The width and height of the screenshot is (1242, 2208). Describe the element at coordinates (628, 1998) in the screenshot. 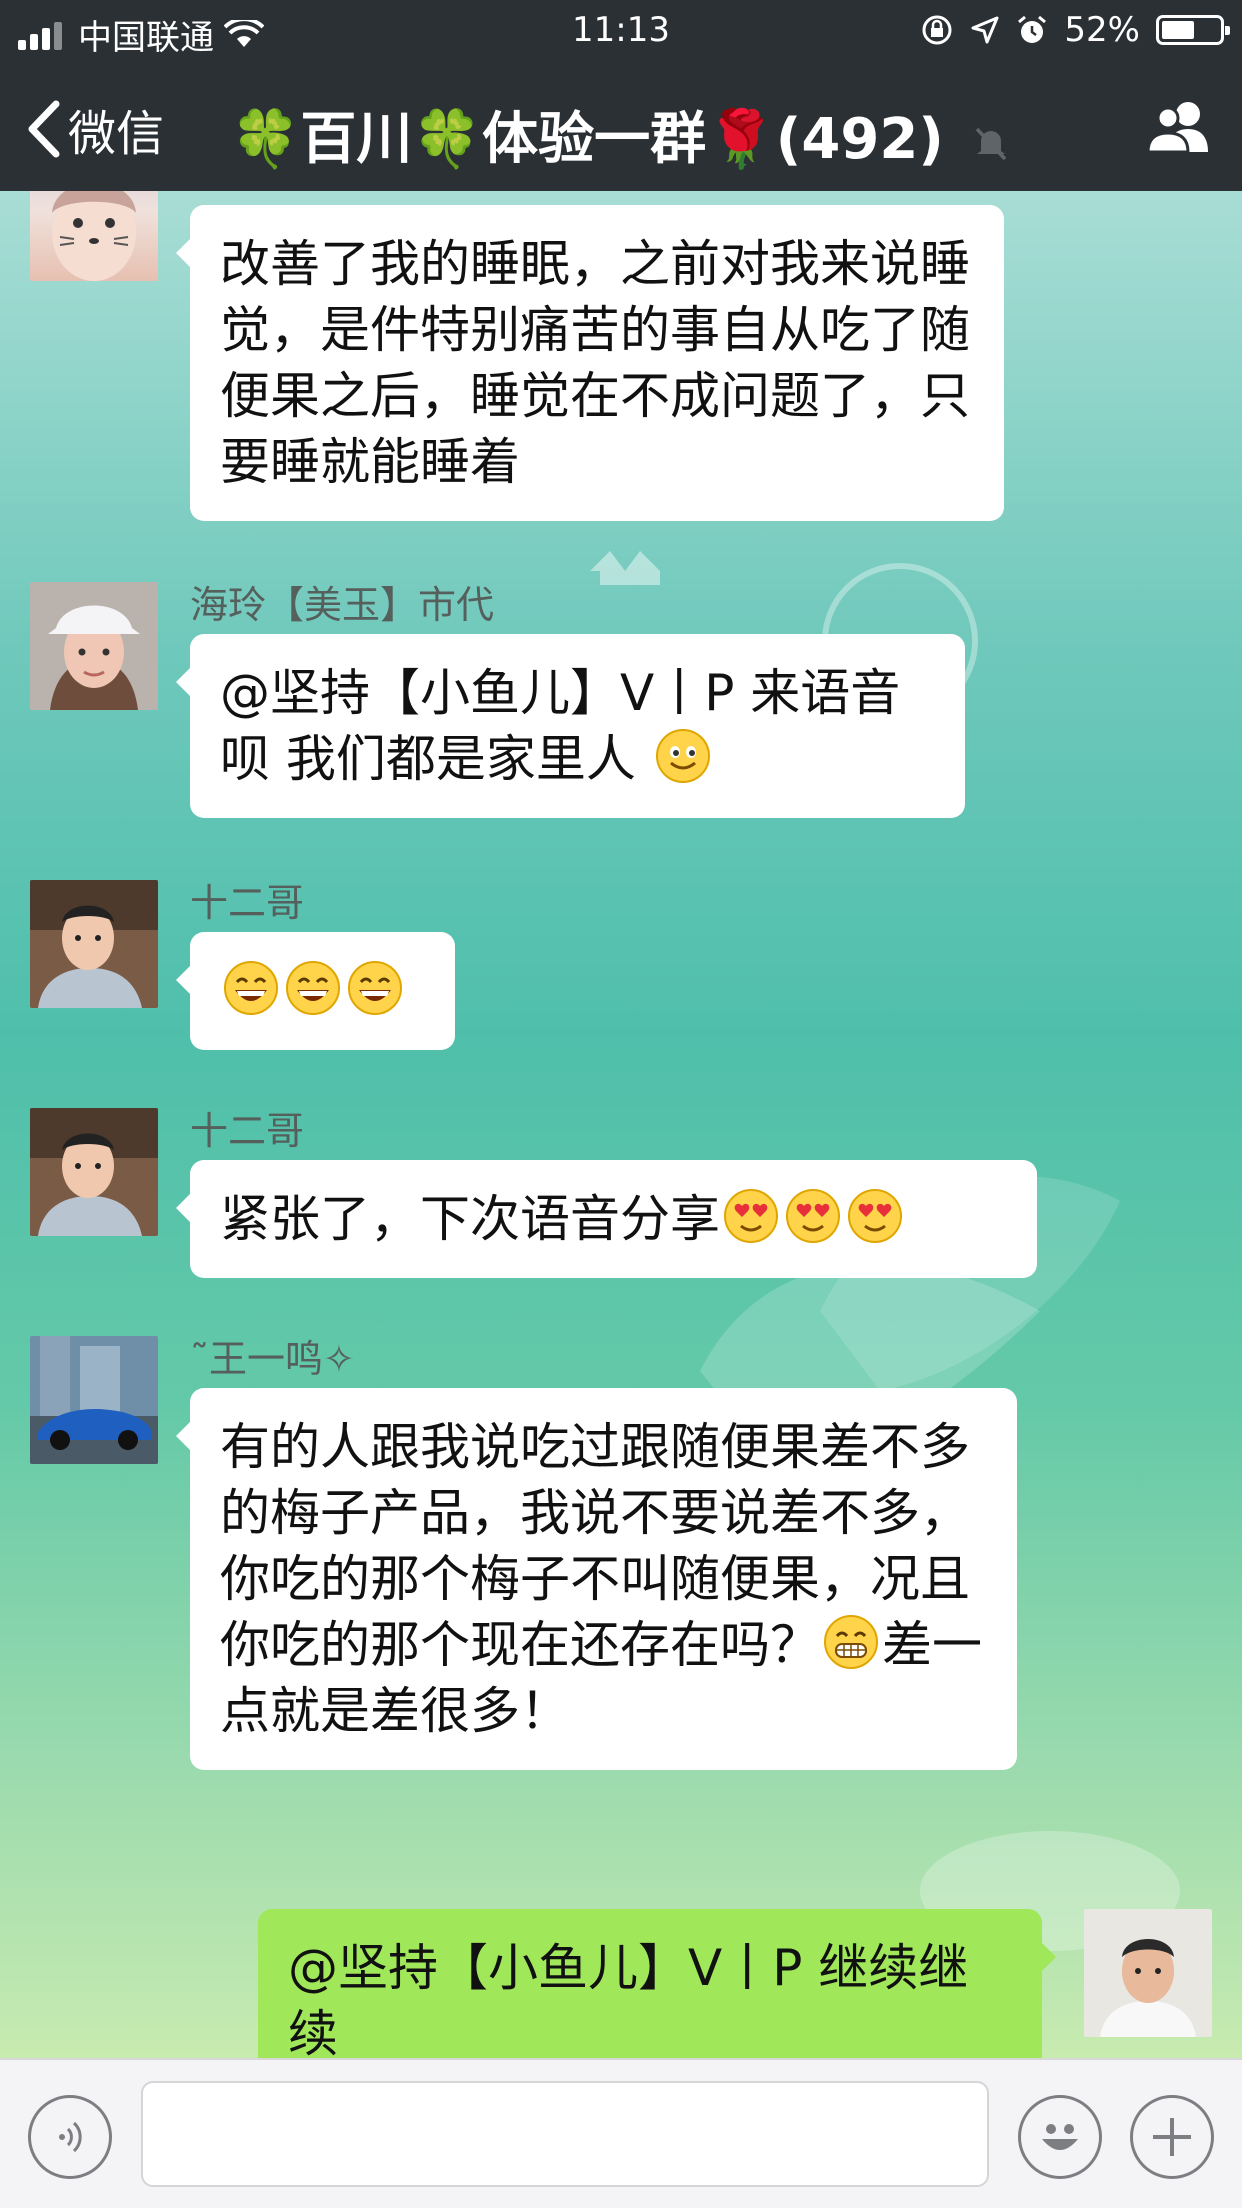

I see `message-text: @坚持【小鱼儿】V丨P 继续继续` at that location.